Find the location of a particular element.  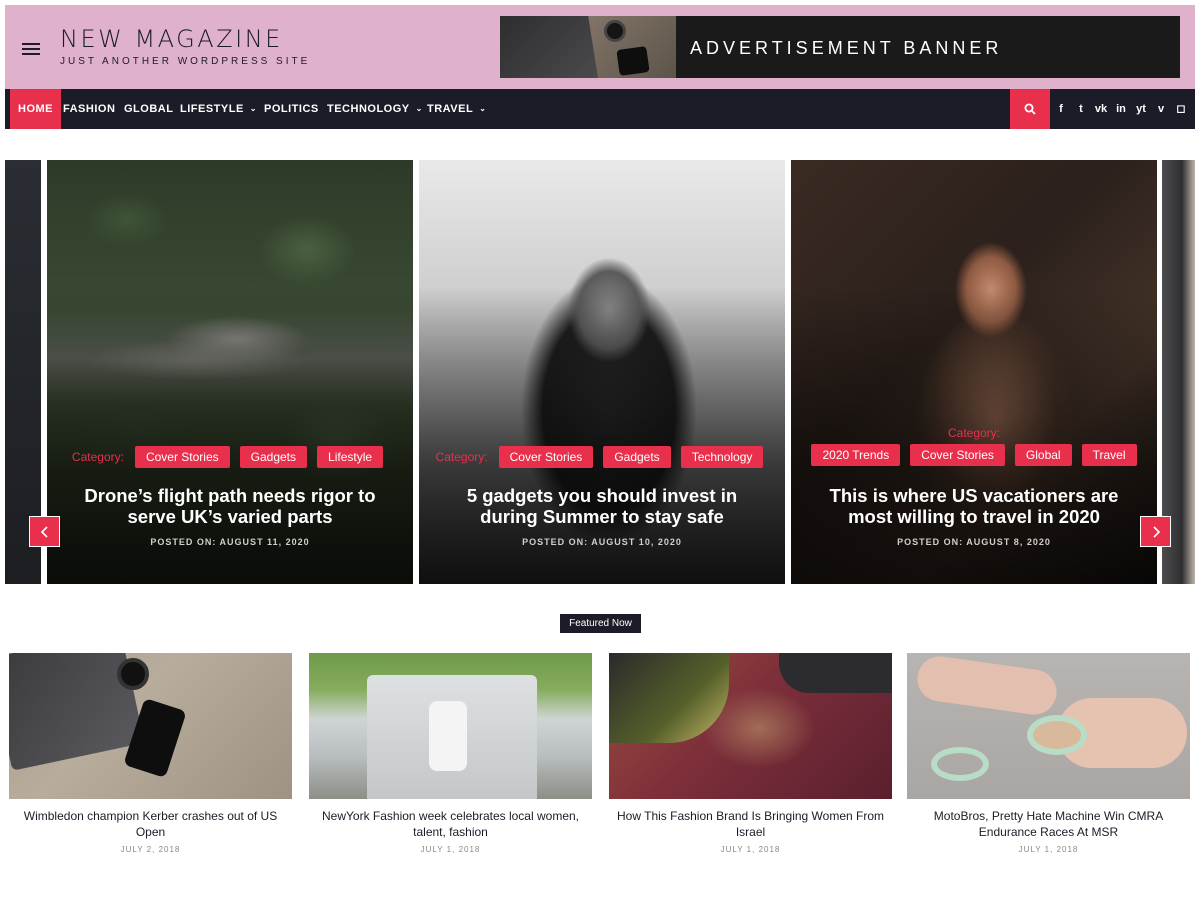

vimeo-icon: v is located at coordinates (1161, 109).